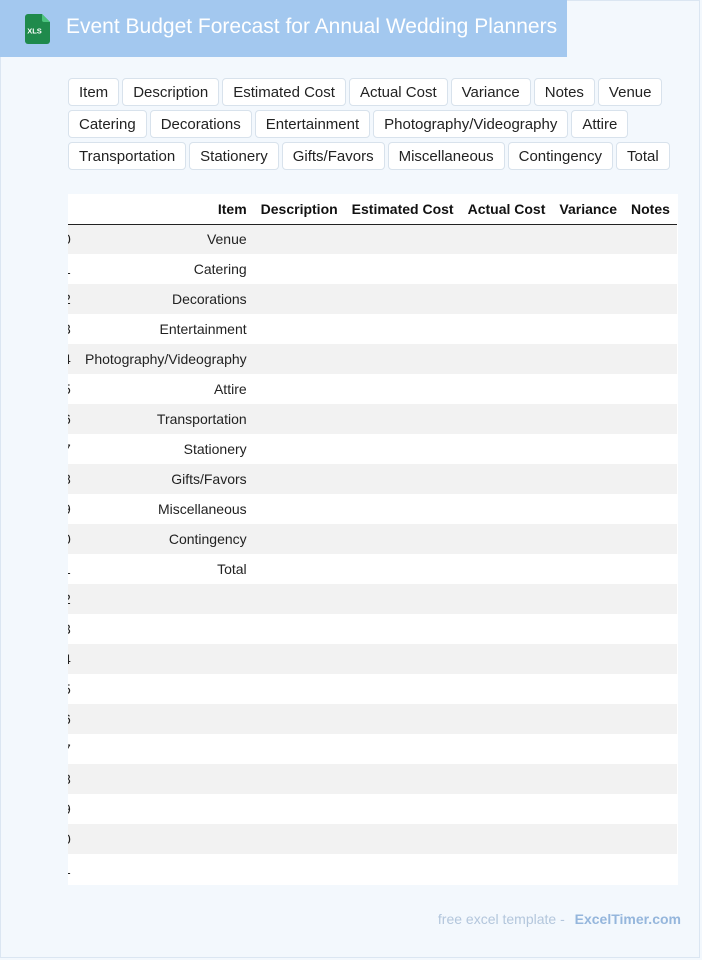 This screenshot has width=702, height=960. I want to click on column-header: Actual Cost, so click(506, 209).